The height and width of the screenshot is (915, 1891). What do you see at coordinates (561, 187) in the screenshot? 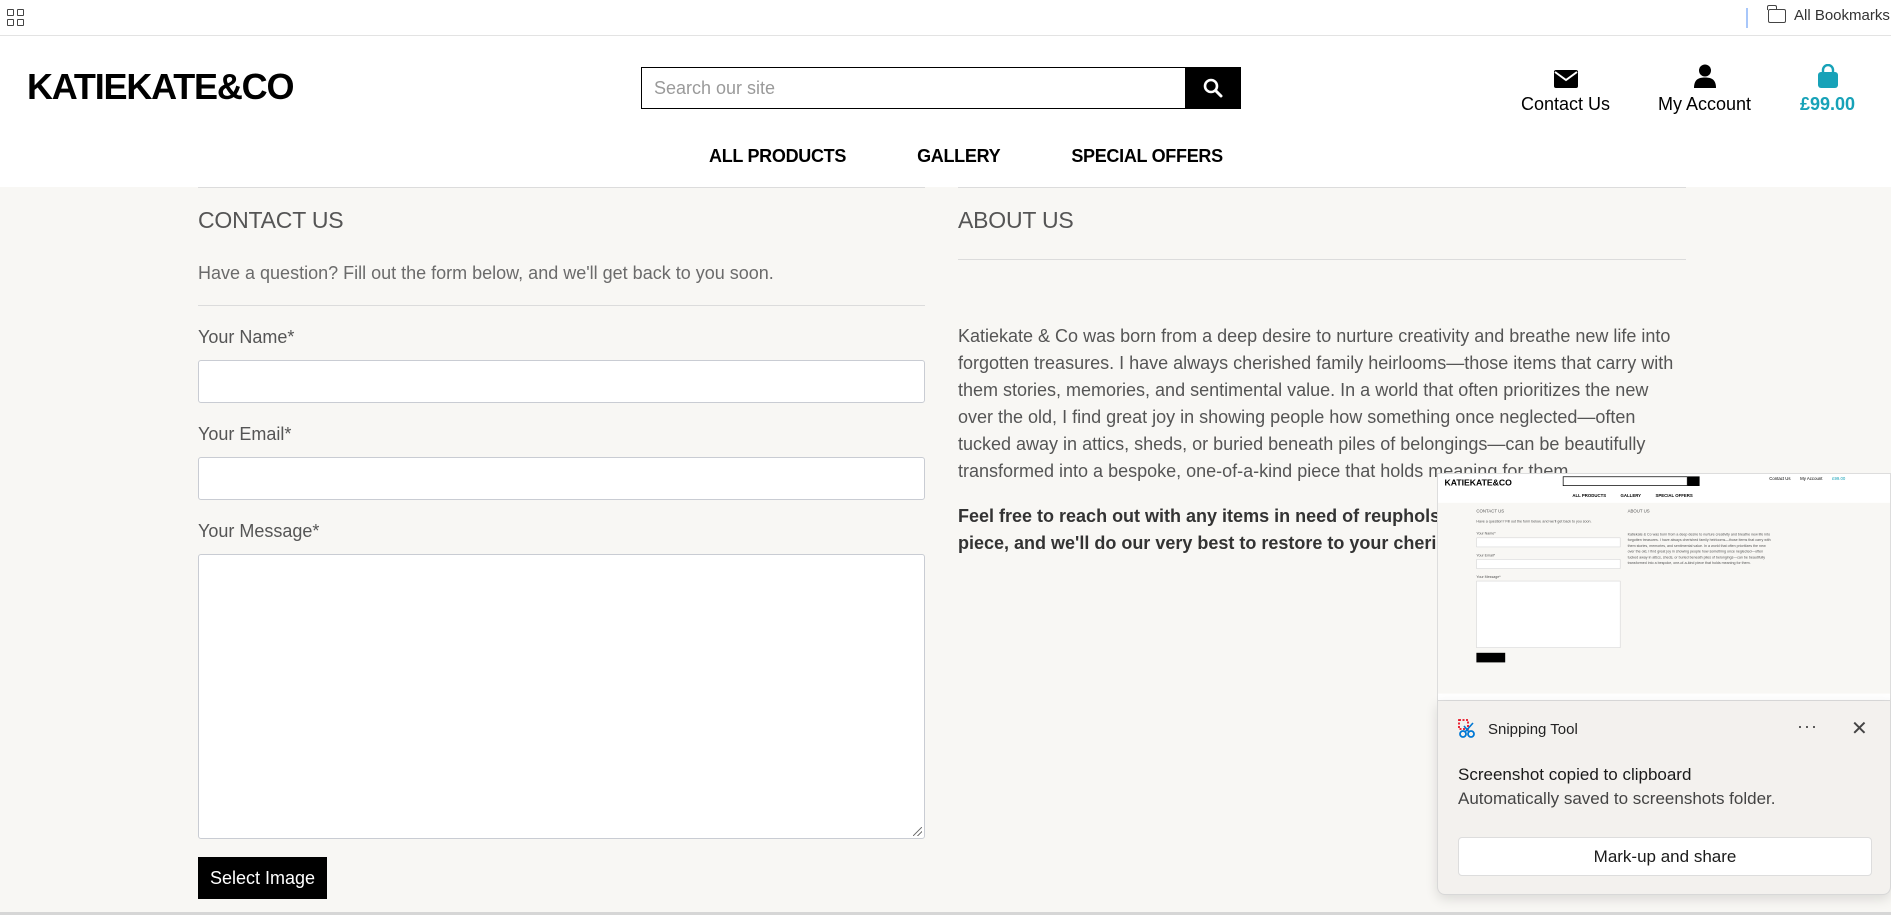
I see `contact-top-divider` at bounding box center [561, 187].